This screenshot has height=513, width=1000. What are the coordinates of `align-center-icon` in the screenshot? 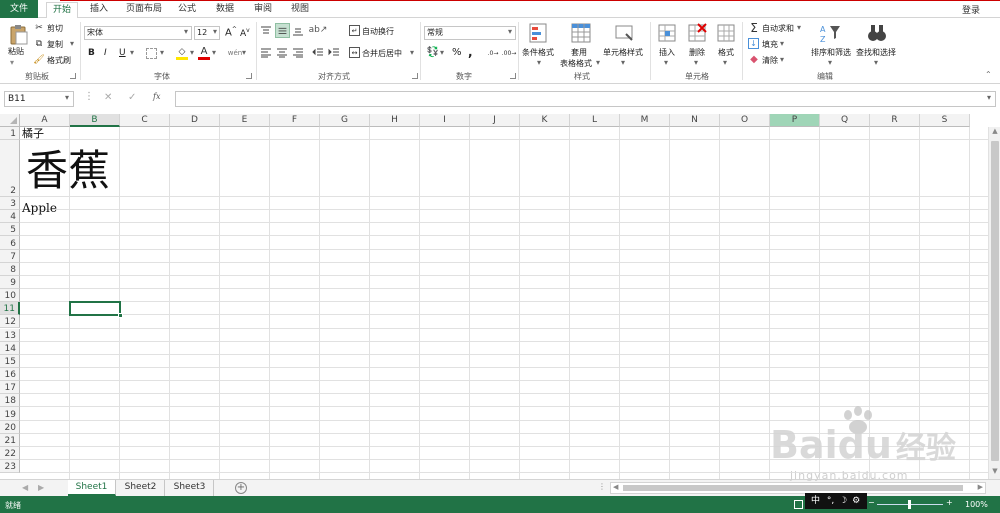 It's located at (282, 53).